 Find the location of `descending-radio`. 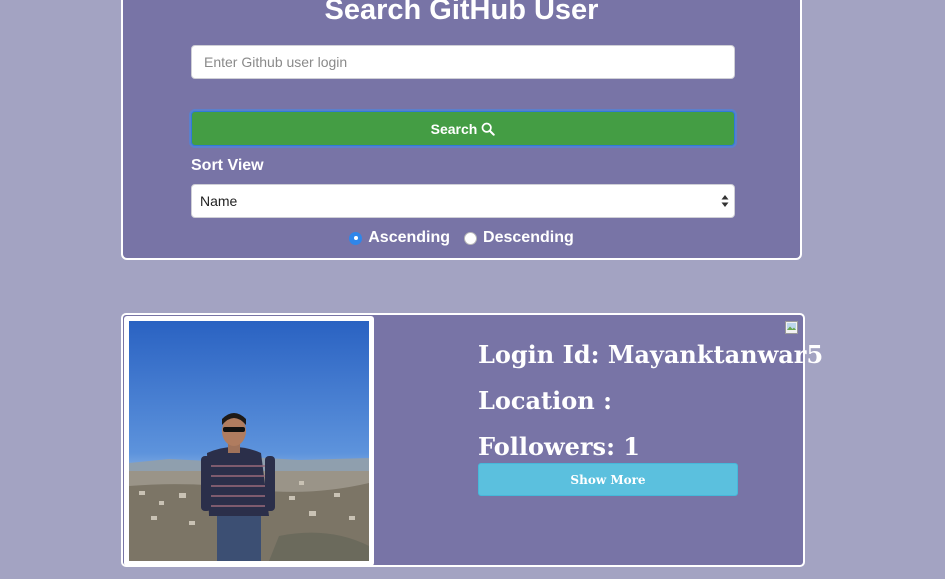

descending-radio is located at coordinates (471, 238).